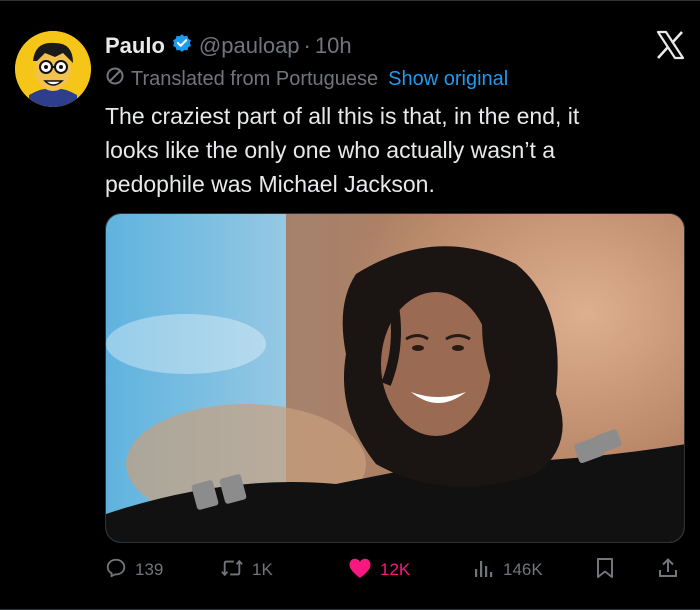 The height and width of the screenshot is (610, 700). I want to click on like-icon, so click(364, 570).